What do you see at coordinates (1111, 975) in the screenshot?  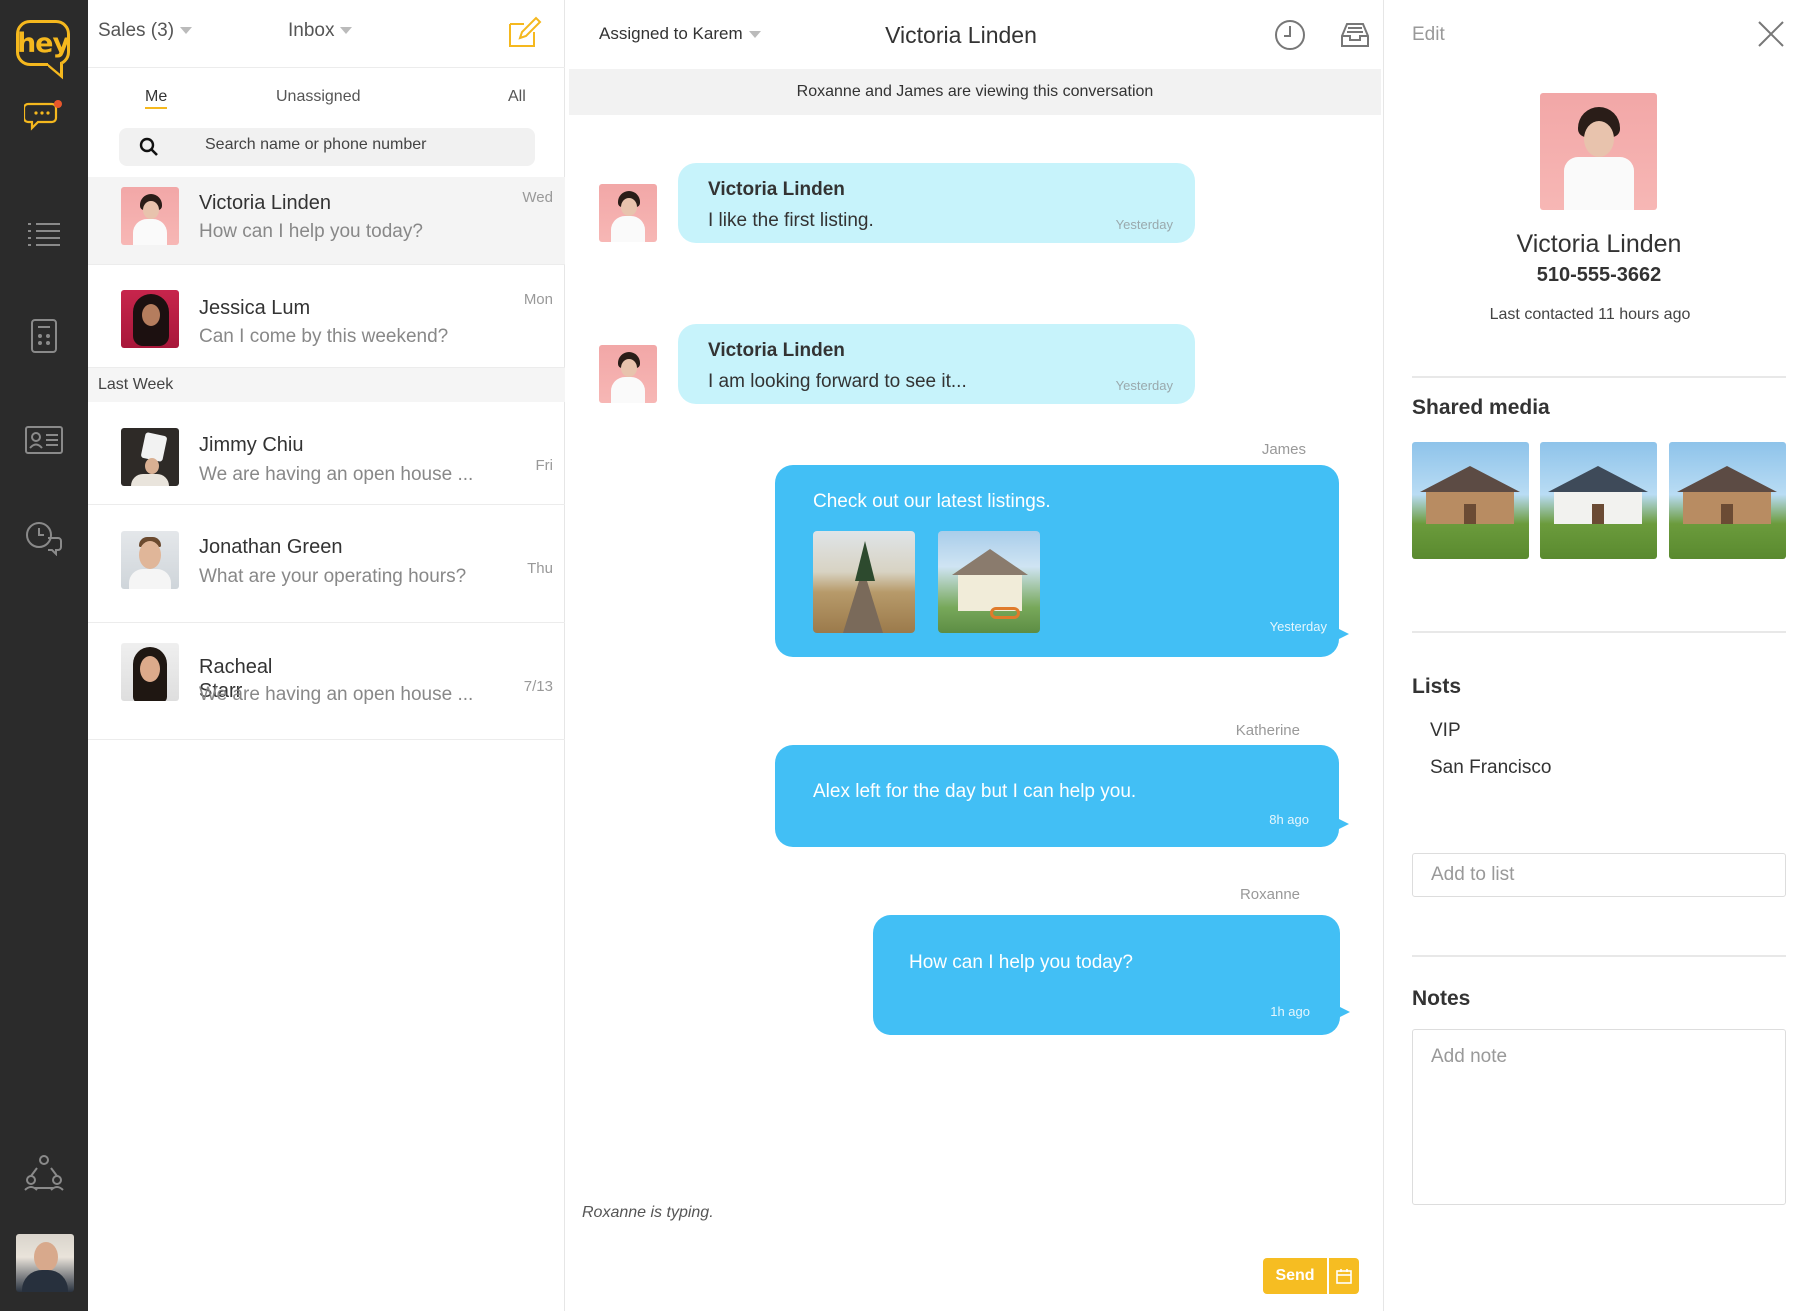 I see `outgoing-message: How can I help you today? 1h ago` at bounding box center [1111, 975].